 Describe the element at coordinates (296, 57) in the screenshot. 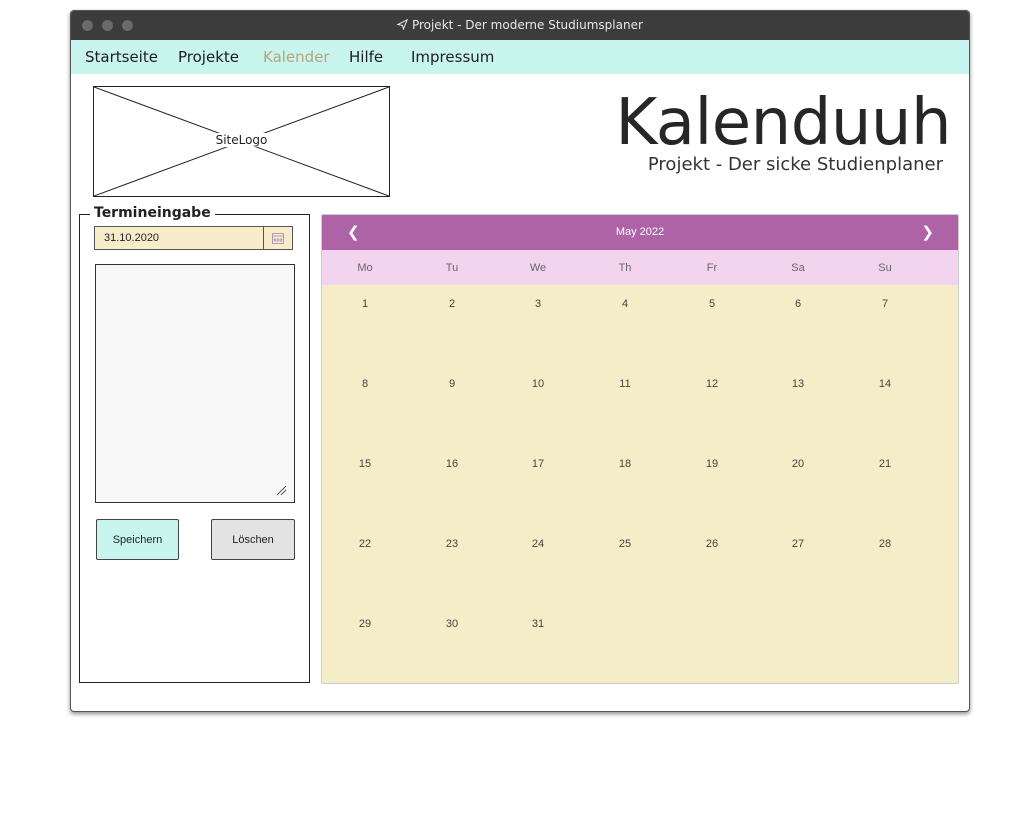

I see `nav-item-kalender: Kalender` at that location.